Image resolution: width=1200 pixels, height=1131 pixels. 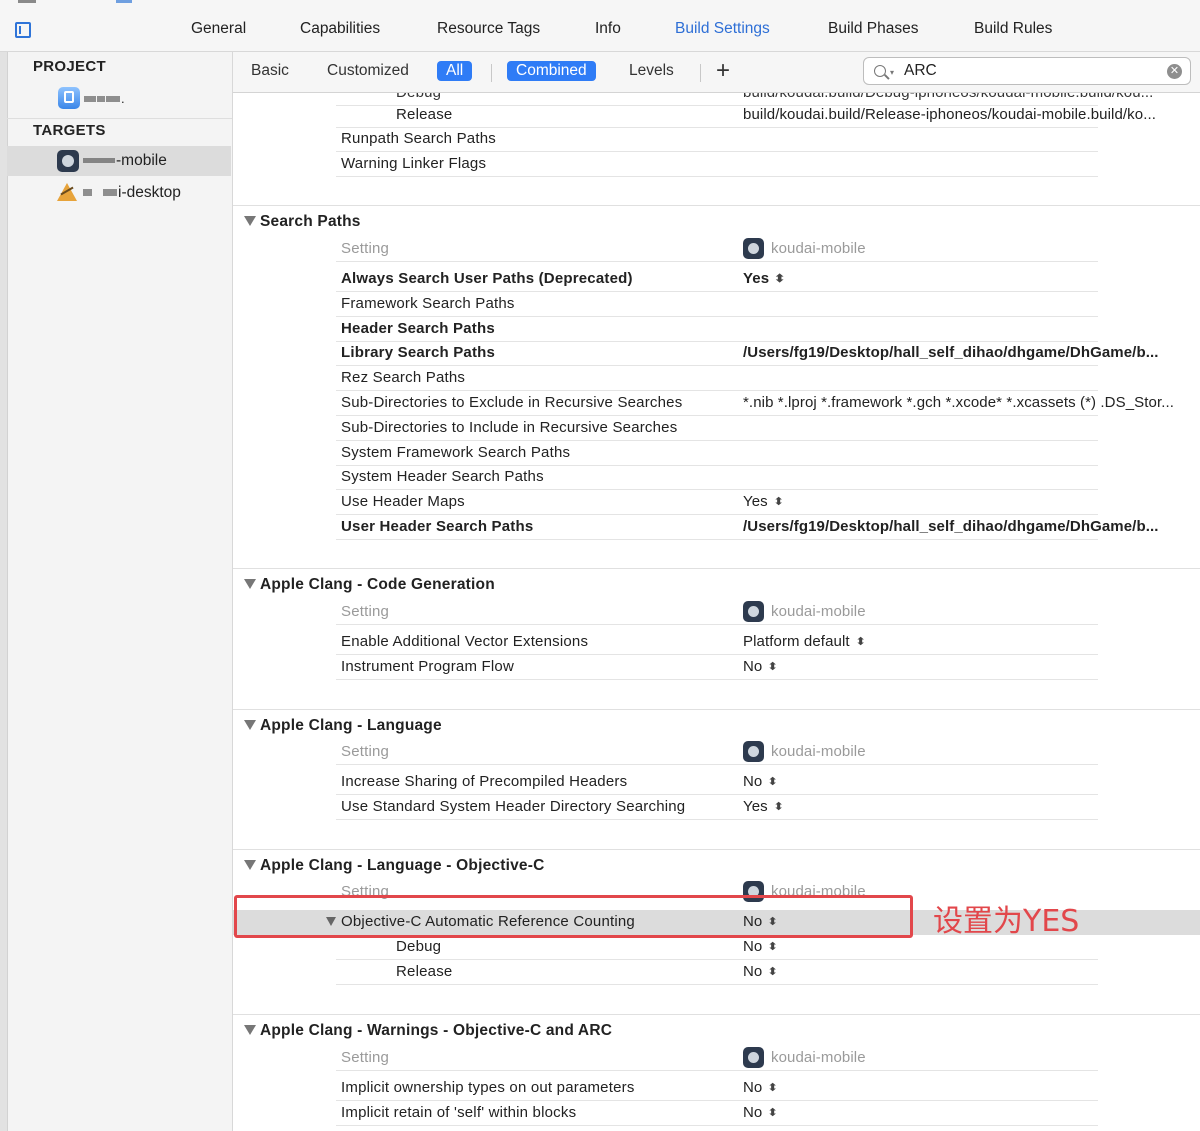 What do you see at coordinates (418, 138) in the screenshot?
I see `setting-name: Runpath Search Paths` at bounding box center [418, 138].